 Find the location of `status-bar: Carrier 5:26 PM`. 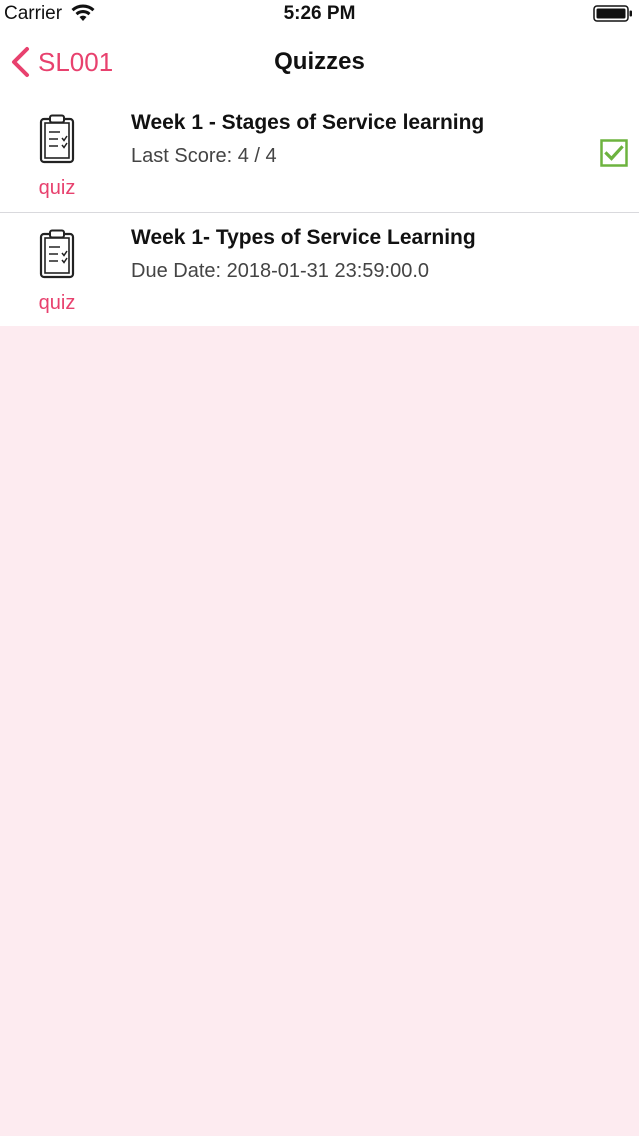

status-bar: Carrier 5:26 PM is located at coordinates (319, 14).